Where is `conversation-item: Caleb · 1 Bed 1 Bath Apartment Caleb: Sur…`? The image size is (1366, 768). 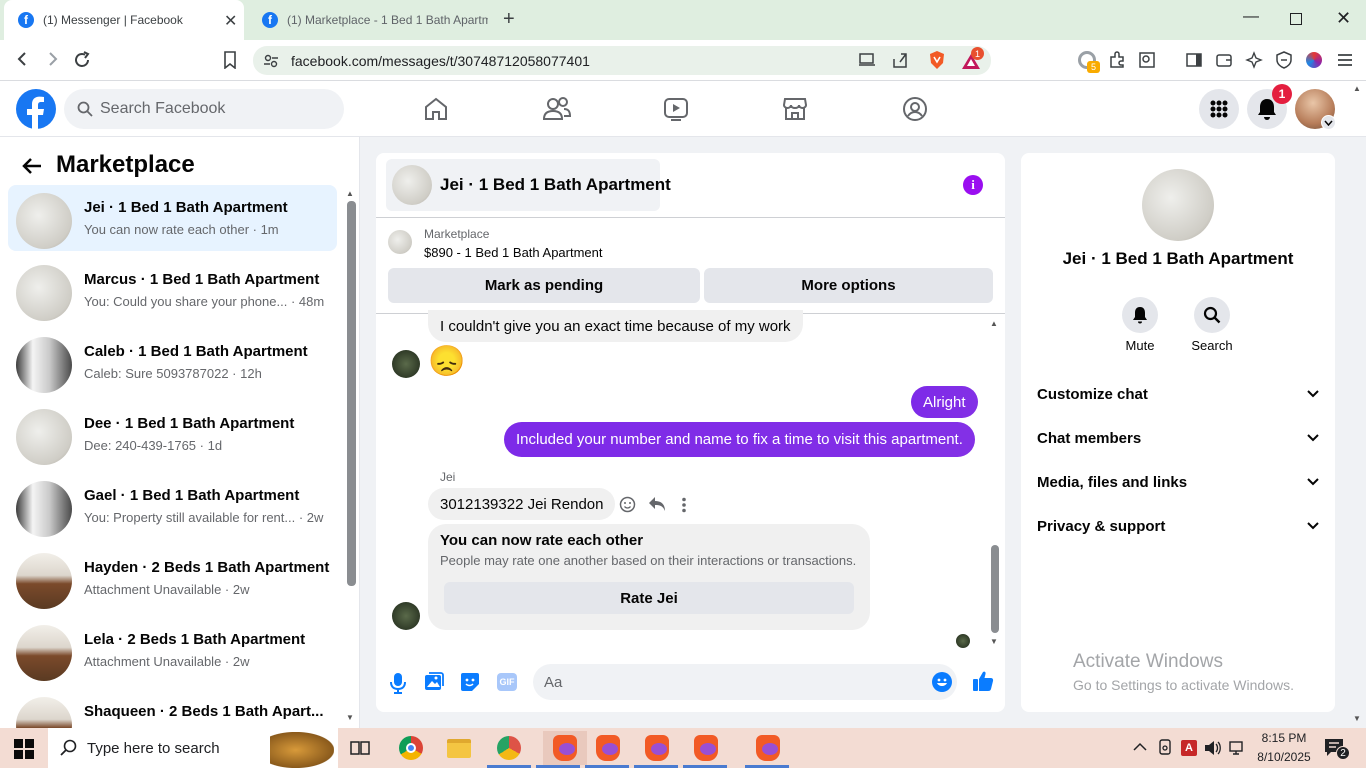 conversation-item: Caleb · 1 Bed 1 Bath Apartment Caleb: Sur… is located at coordinates (172, 362).